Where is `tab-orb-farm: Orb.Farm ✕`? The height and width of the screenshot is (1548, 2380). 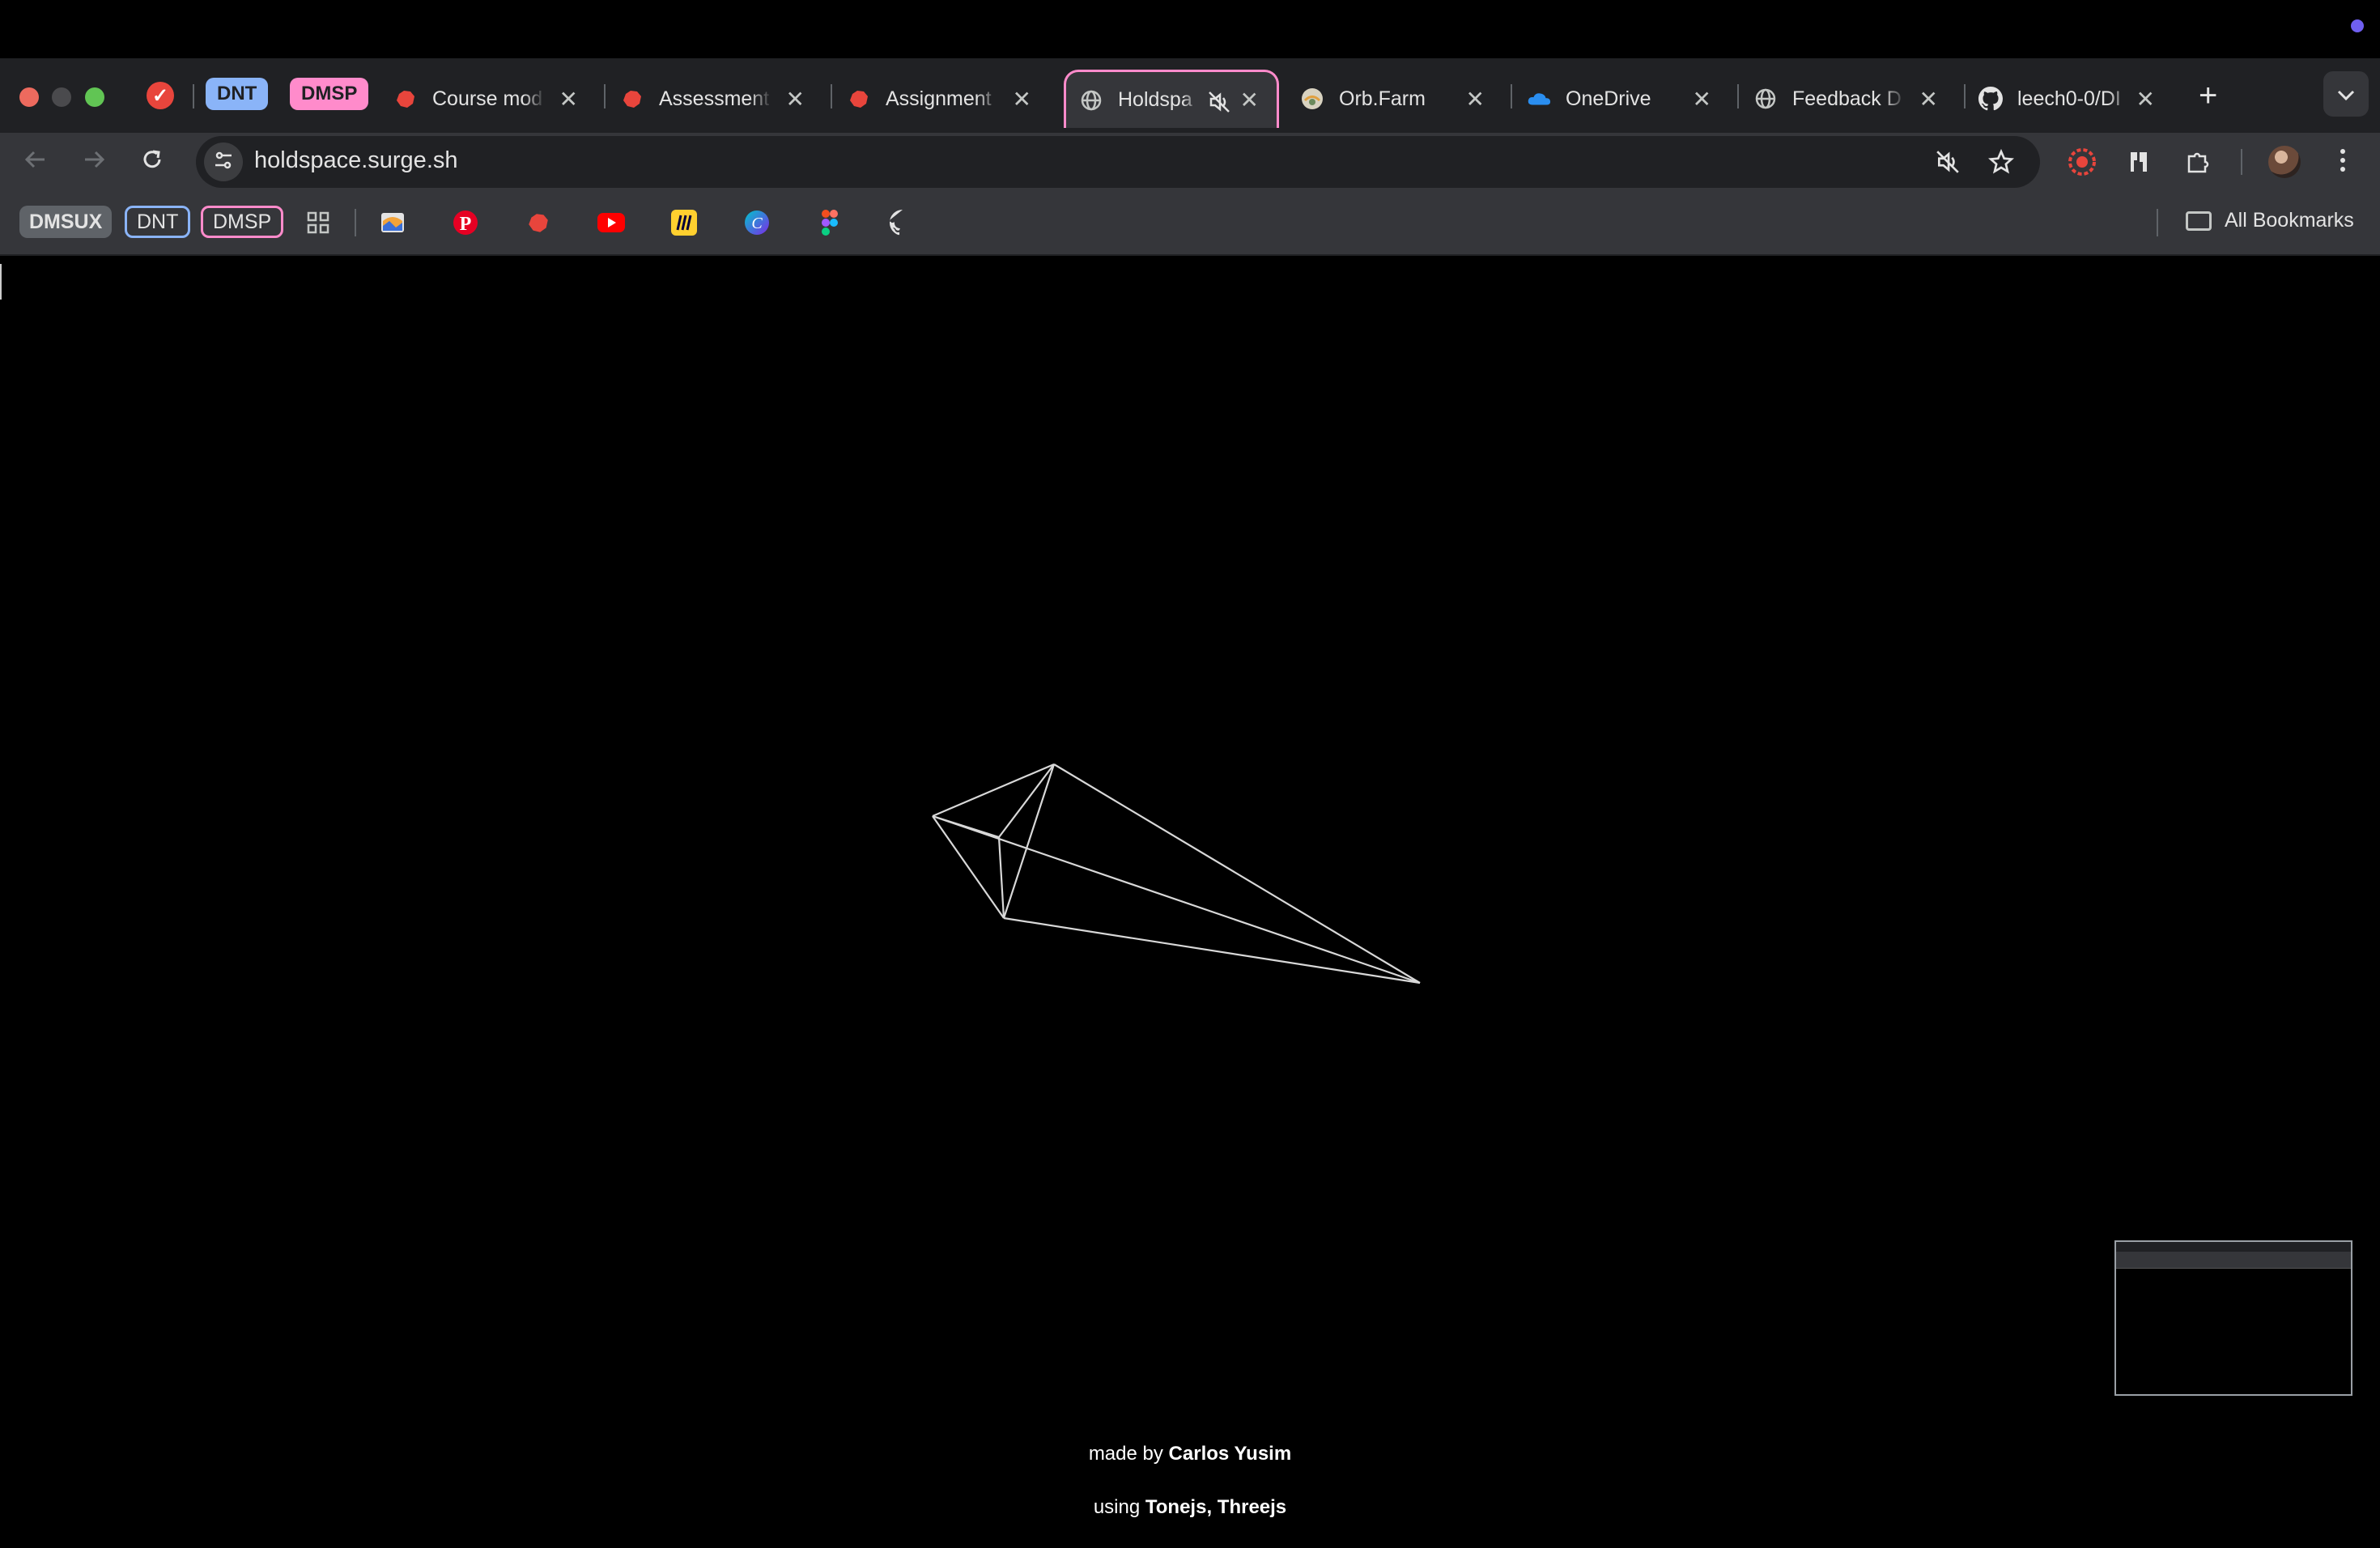
tab-orb-farm: Orb.Farm ✕ is located at coordinates (1401, 99).